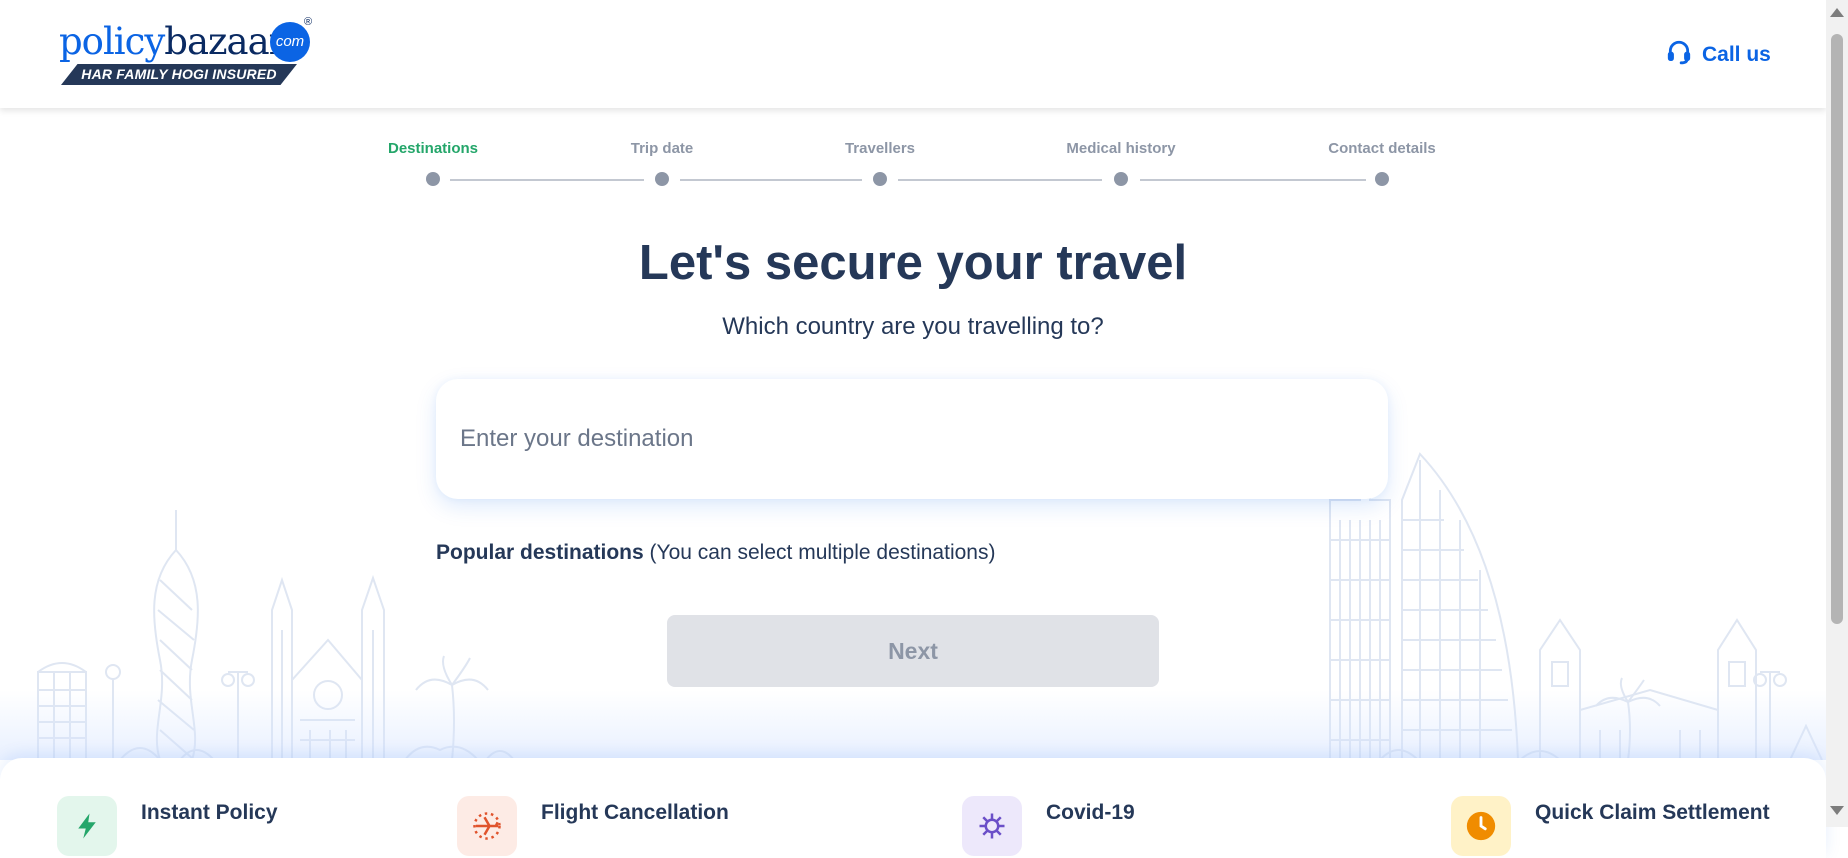 The height and width of the screenshot is (858, 1848). Describe the element at coordinates (1610, 826) in the screenshot. I see `feature-quick-claim: Quick Claim Settlement` at that location.